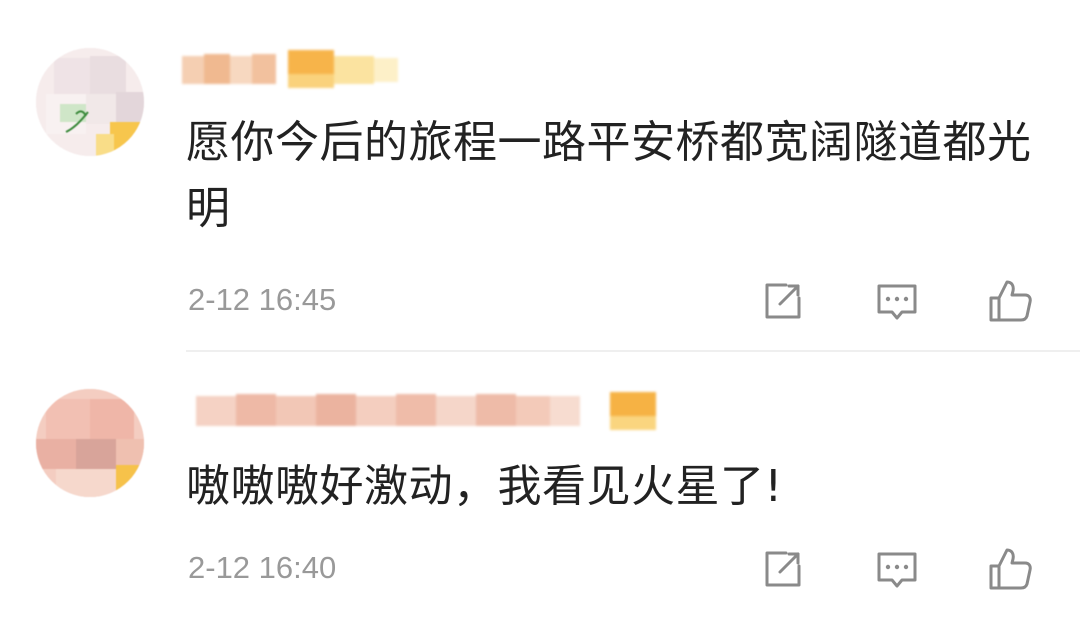 The image size is (1080, 619). Describe the element at coordinates (262, 299) in the screenshot. I see `comment-timestamp: 2-12 16:45` at that location.